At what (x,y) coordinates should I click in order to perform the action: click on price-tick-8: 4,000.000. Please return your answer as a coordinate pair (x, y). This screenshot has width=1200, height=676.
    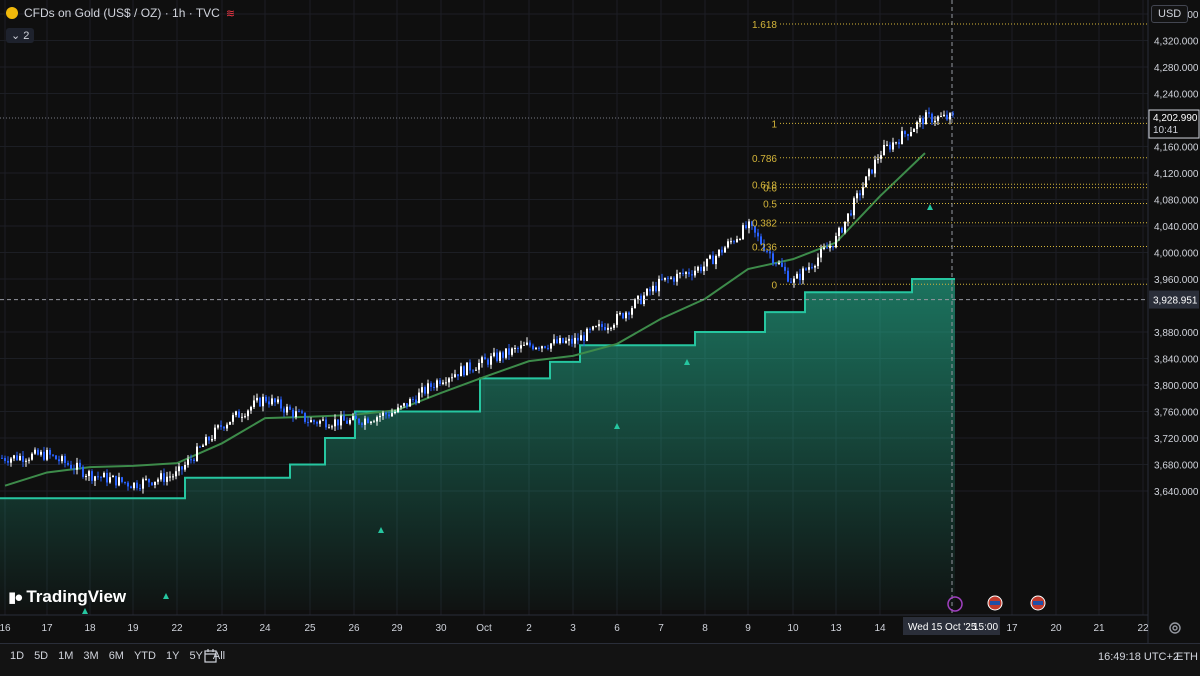
    Looking at the image, I should click on (1176, 254).